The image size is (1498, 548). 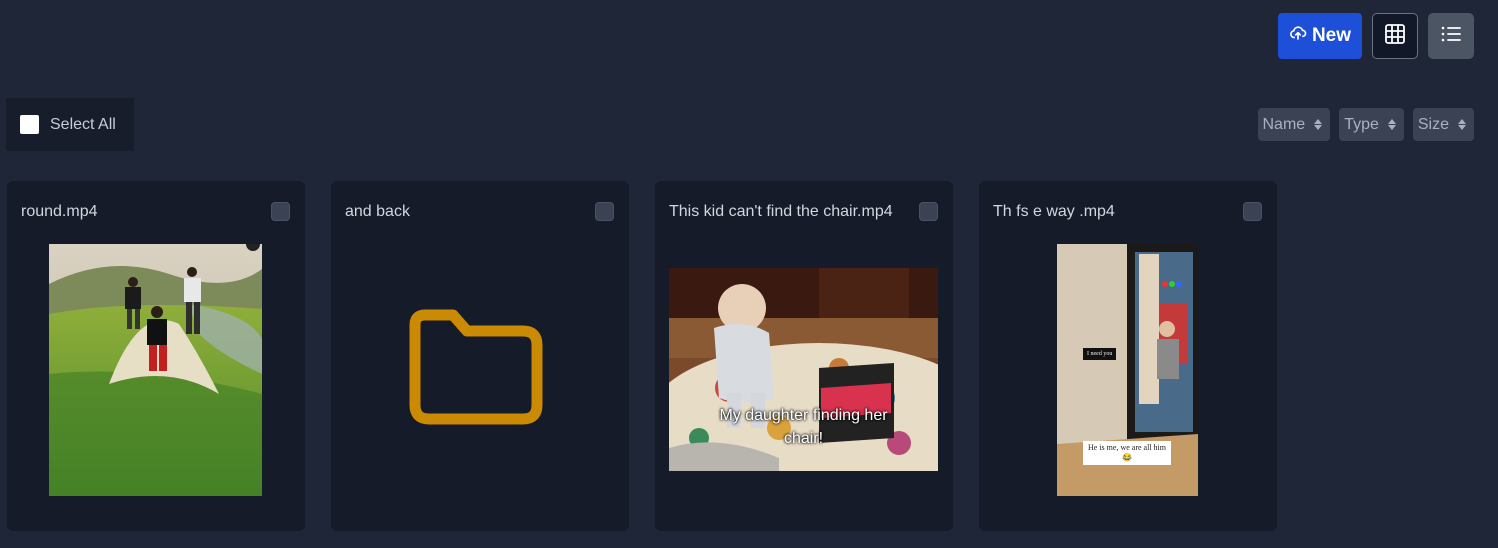 I want to click on toolbar: New, so click(x=1376, y=36).